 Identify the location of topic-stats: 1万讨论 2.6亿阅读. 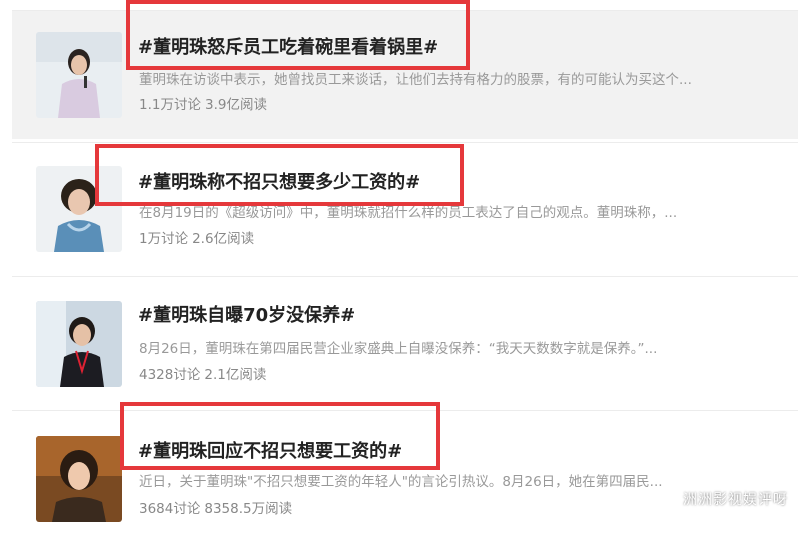
(198, 239).